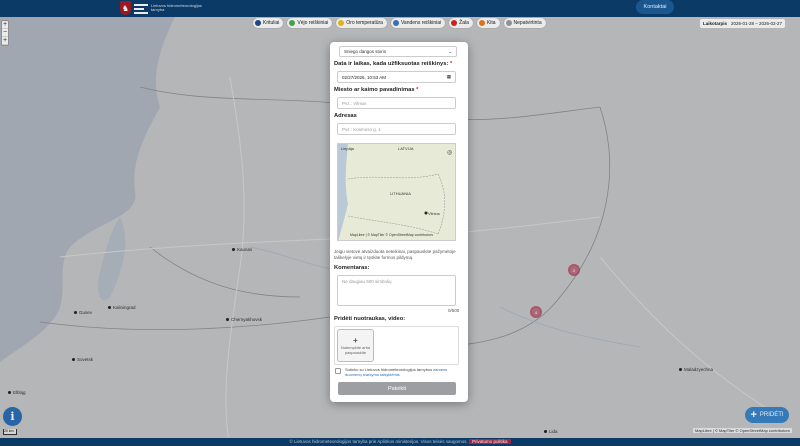 Image resolution: width=800 pixels, height=446 pixels. What do you see at coordinates (345, 116) in the screenshot?
I see `address-label: Adresas` at bounding box center [345, 116].